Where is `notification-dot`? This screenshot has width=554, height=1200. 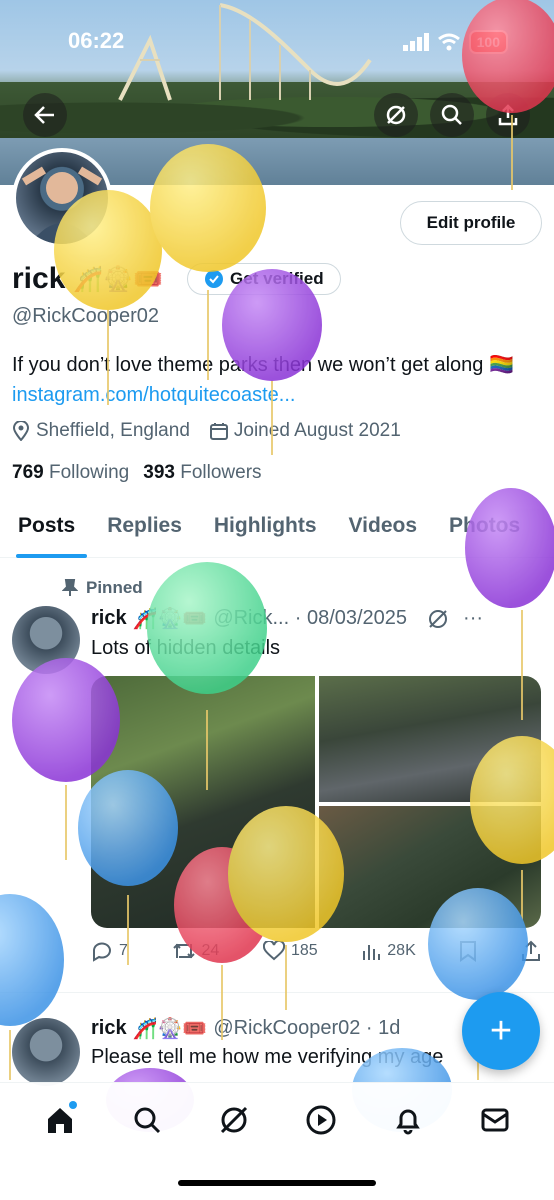 notification-dot is located at coordinates (72, 1105).